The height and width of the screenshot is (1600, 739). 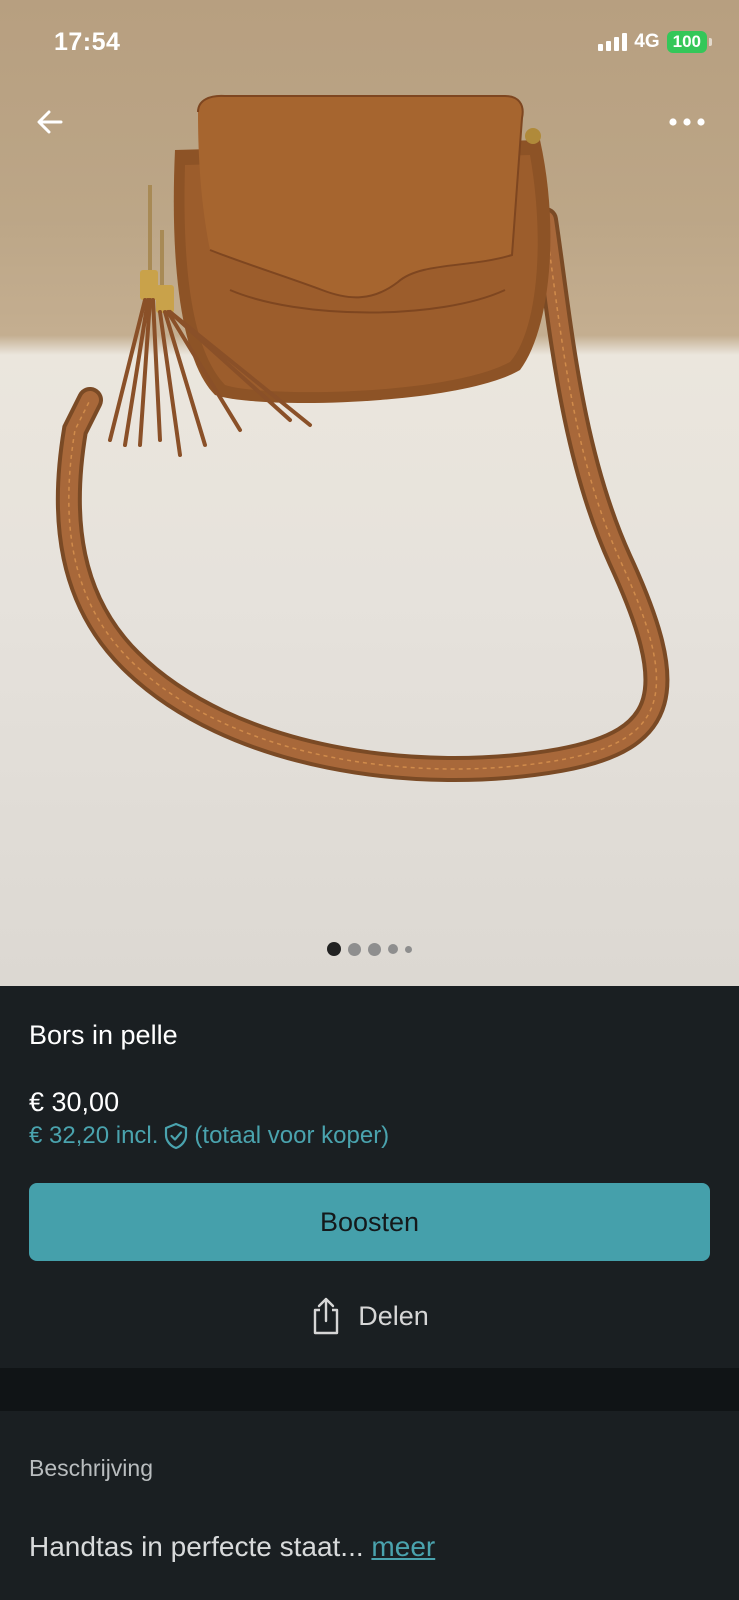 I want to click on more-options-button, so click(x=687, y=122).